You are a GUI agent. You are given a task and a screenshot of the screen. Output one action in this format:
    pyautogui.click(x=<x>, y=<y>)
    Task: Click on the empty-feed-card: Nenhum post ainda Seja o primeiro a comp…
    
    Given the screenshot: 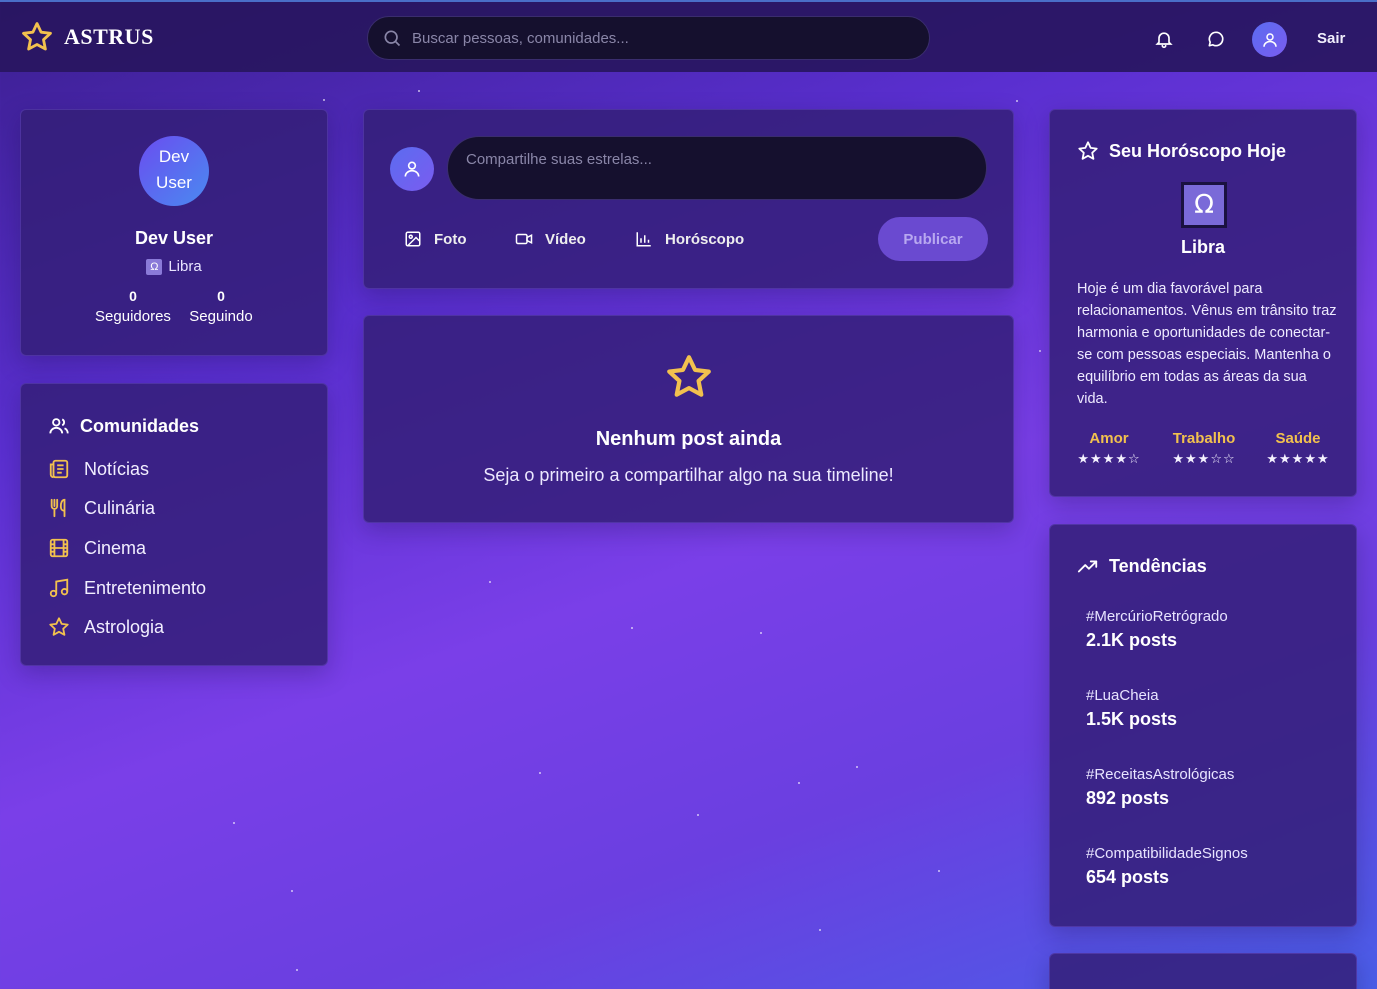 What is the action you would take?
    pyautogui.click(x=688, y=419)
    